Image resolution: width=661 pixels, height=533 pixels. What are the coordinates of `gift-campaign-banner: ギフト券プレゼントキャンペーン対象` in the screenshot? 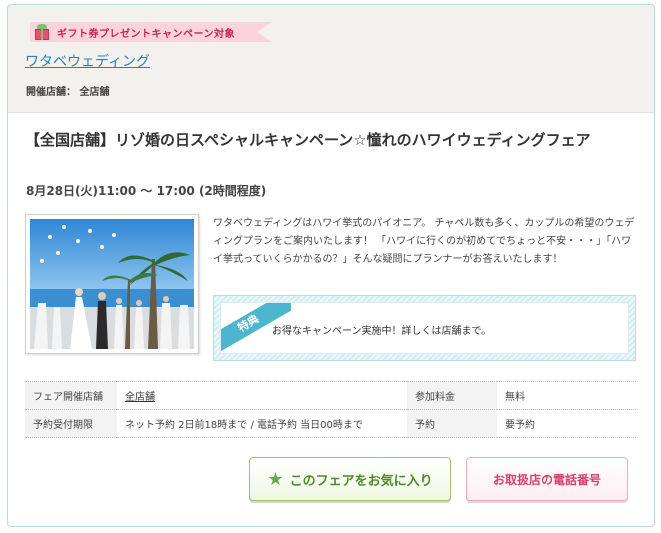 It's located at (151, 32).